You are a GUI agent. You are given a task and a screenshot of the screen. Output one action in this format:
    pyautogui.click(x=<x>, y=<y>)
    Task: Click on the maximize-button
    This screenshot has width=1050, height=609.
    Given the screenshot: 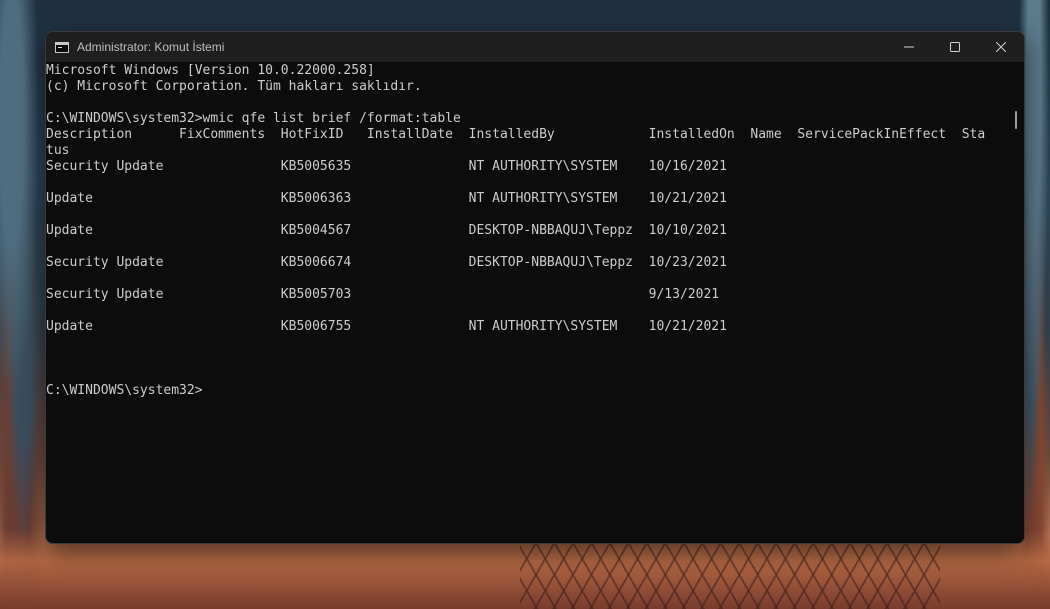 What is the action you would take?
    pyautogui.click(x=955, y=47)
    